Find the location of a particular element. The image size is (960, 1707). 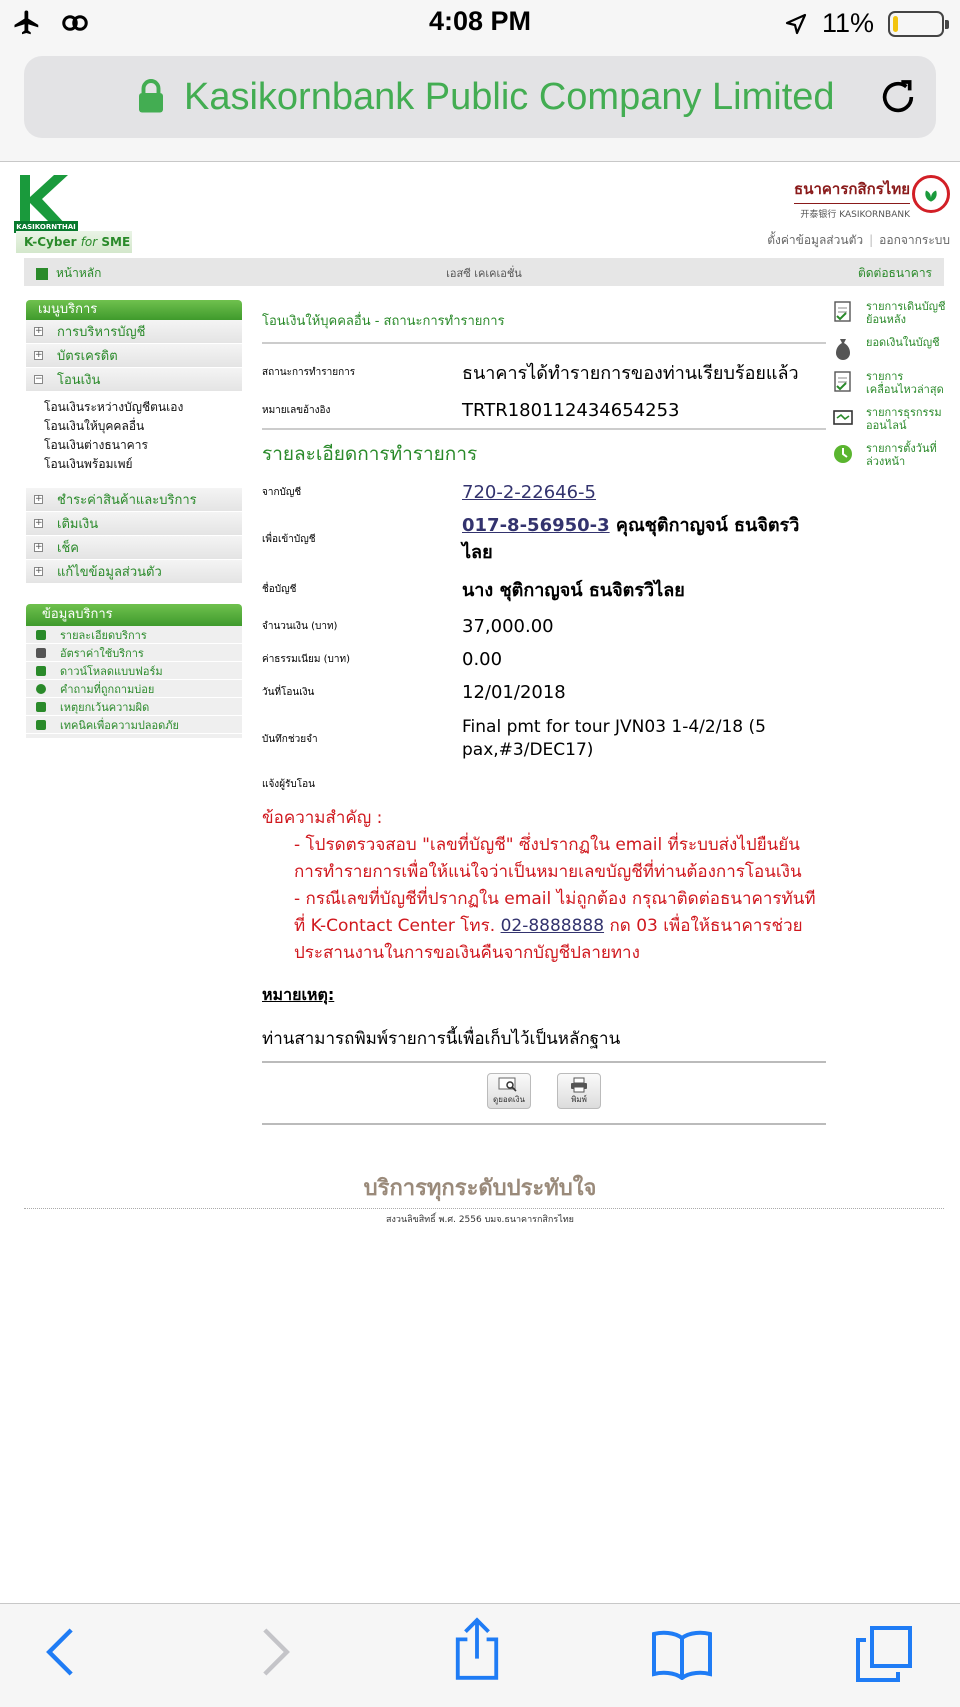

forward-icon is located at coordinates (274, 1652).